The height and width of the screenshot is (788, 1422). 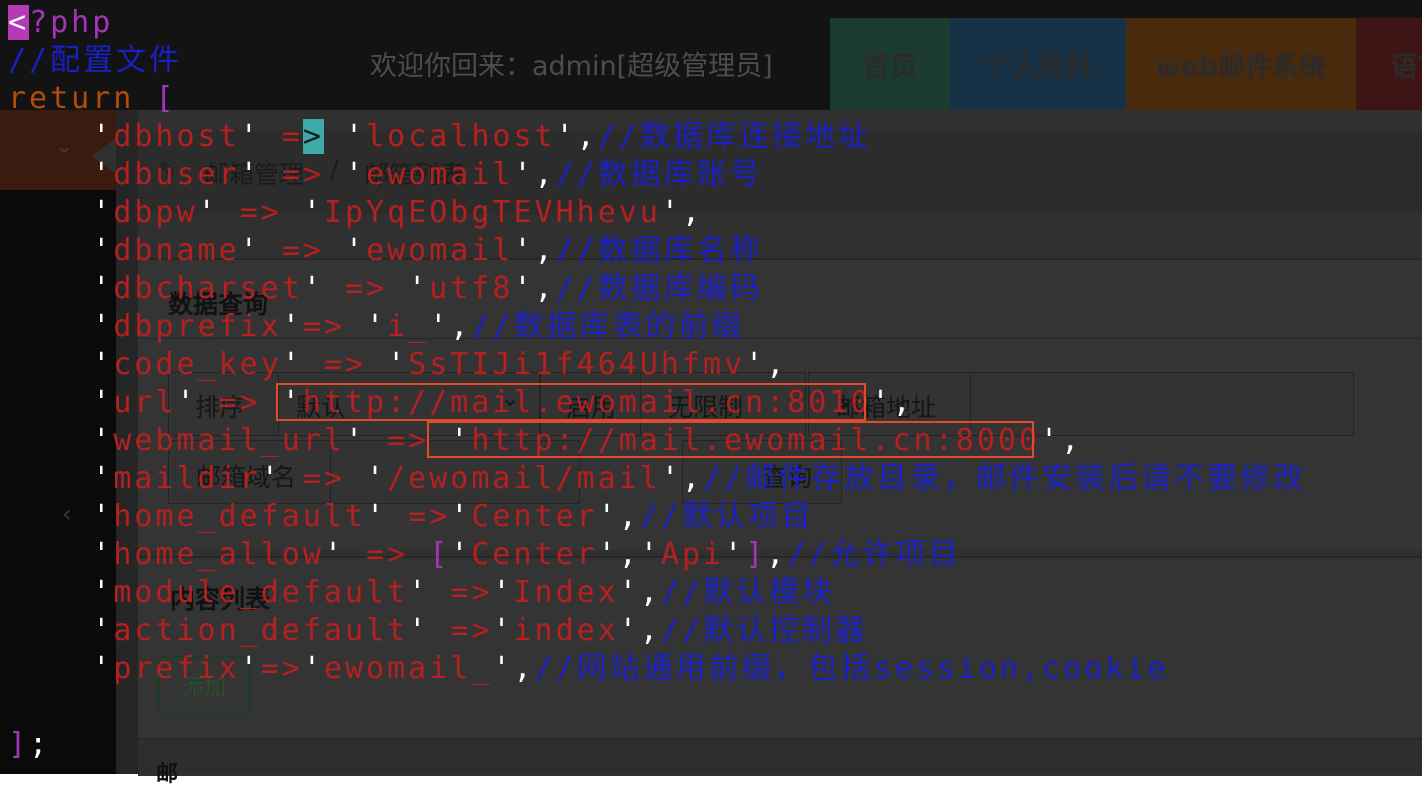 I want to click on code-token: Index, so click(x=566, y=592).